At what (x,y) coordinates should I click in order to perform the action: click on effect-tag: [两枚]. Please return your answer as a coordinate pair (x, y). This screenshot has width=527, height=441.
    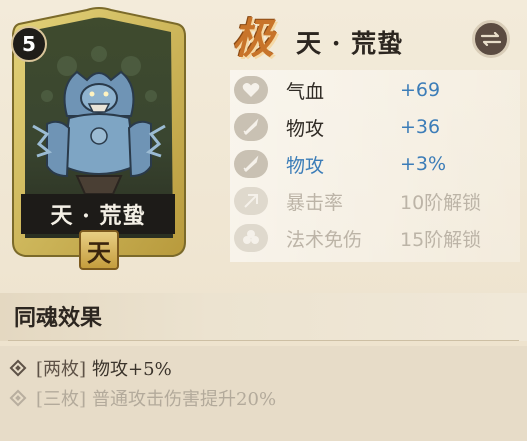
    Looking at the image, I should click on (61, 369).